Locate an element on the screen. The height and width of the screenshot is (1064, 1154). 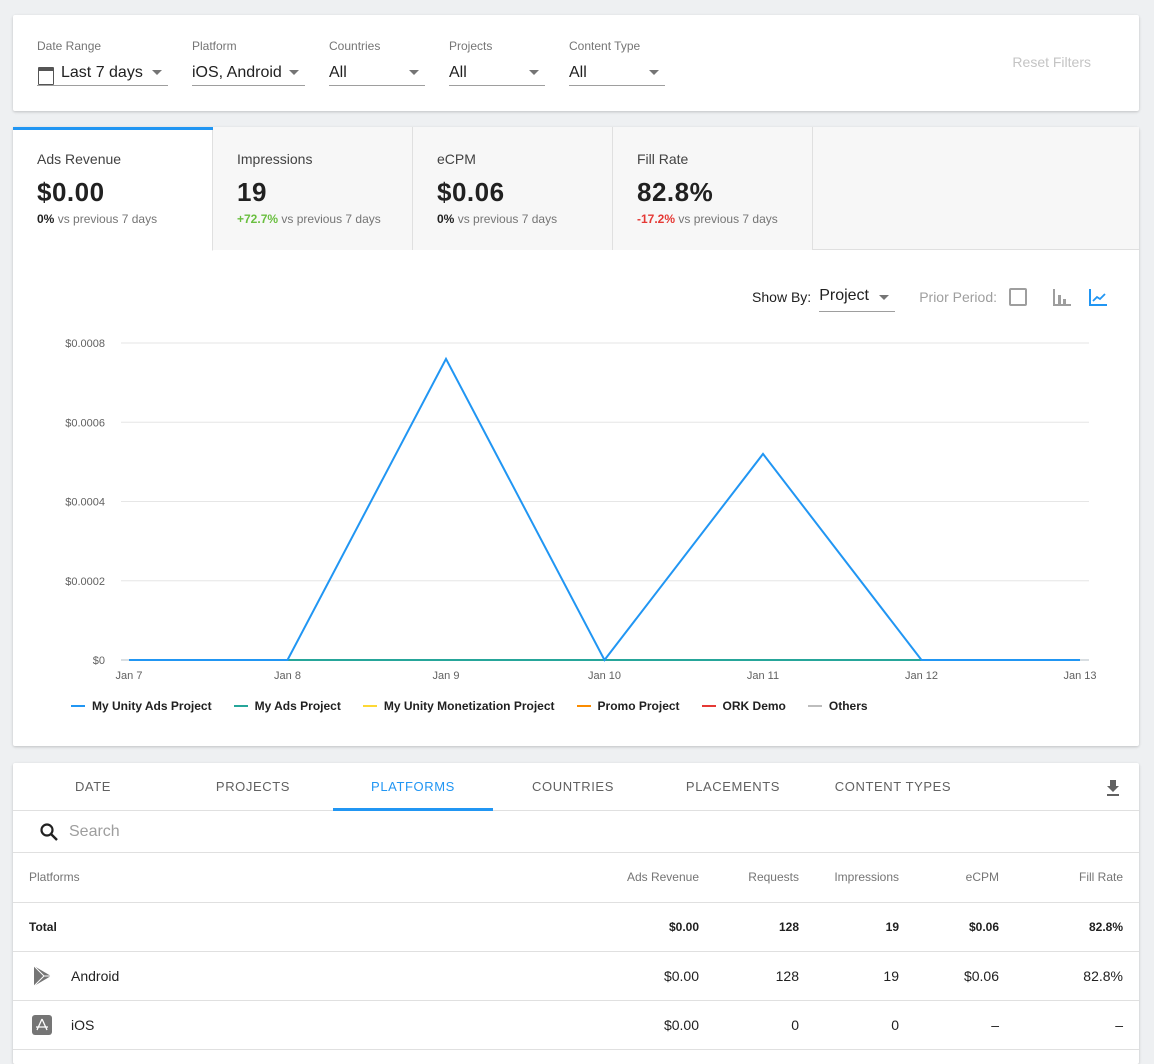
total-impressions: 19 is located at coordinates (865, 927).